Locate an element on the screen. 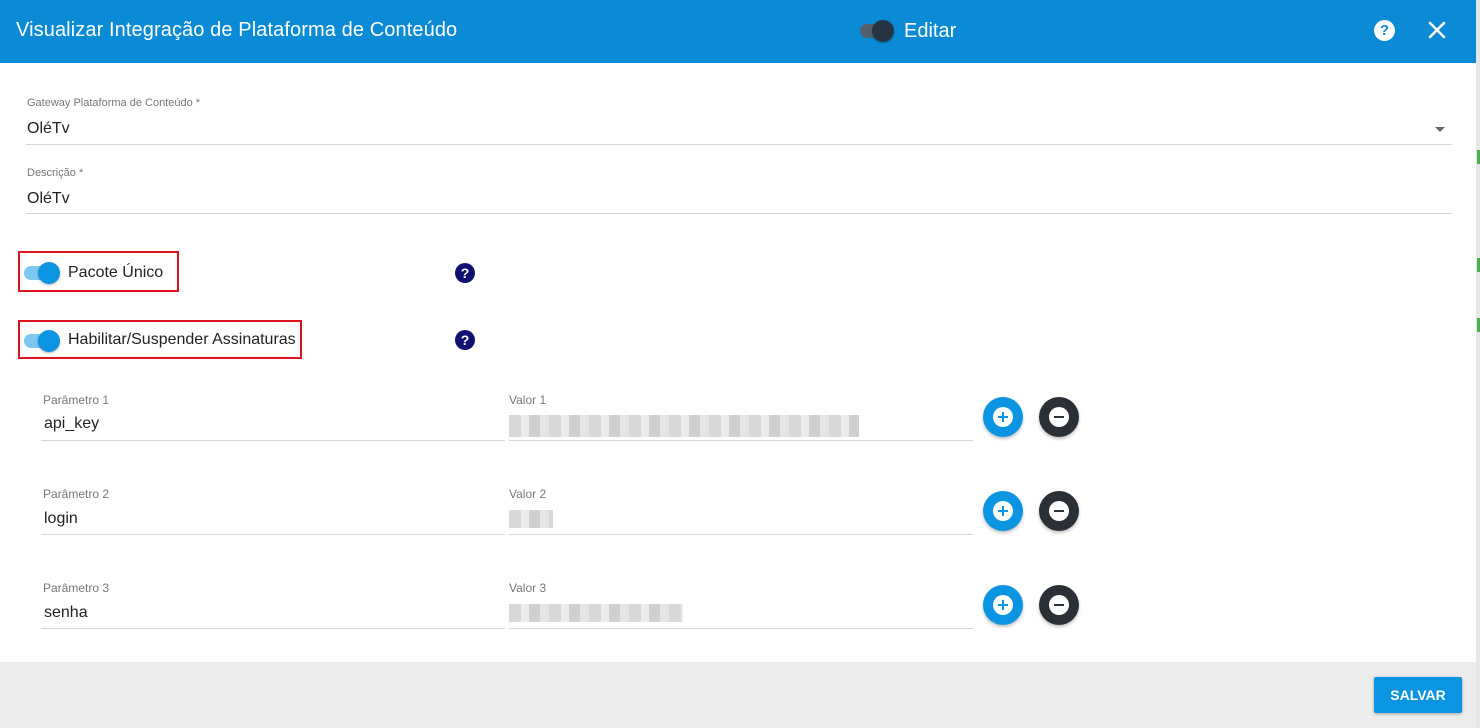 This screenshot has width=1480, height=728. valor-1-label: Valor 1 is located at coordinates (528, 400).